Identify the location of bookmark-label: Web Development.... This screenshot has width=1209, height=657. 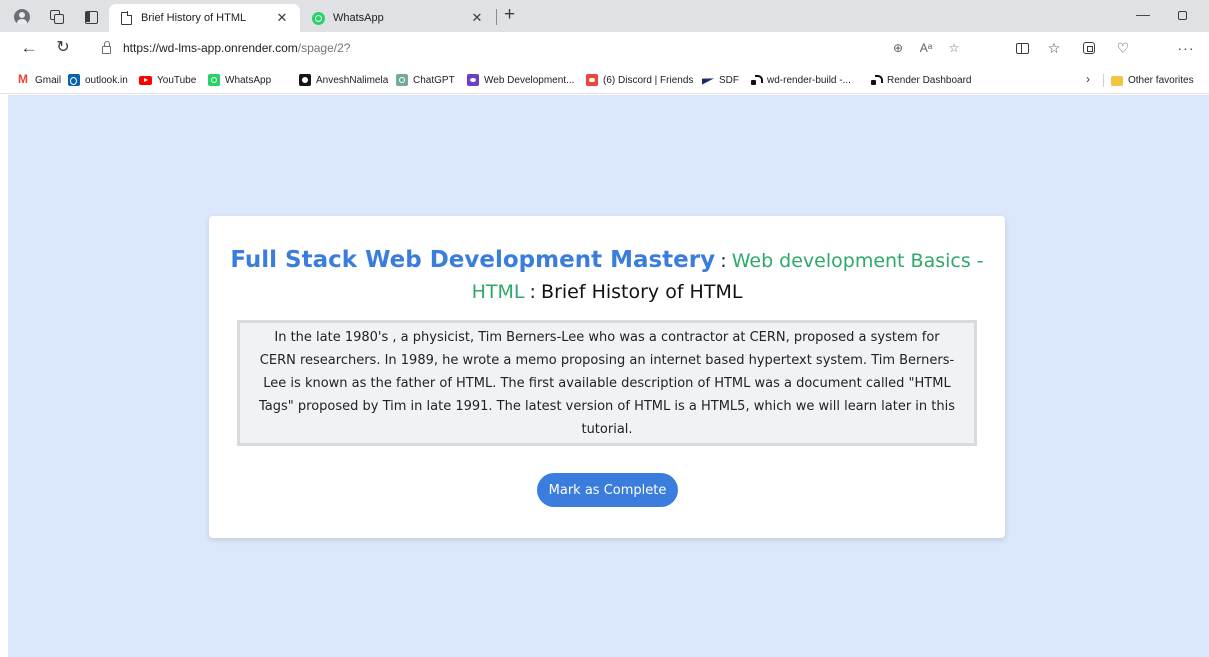
(529, 80).